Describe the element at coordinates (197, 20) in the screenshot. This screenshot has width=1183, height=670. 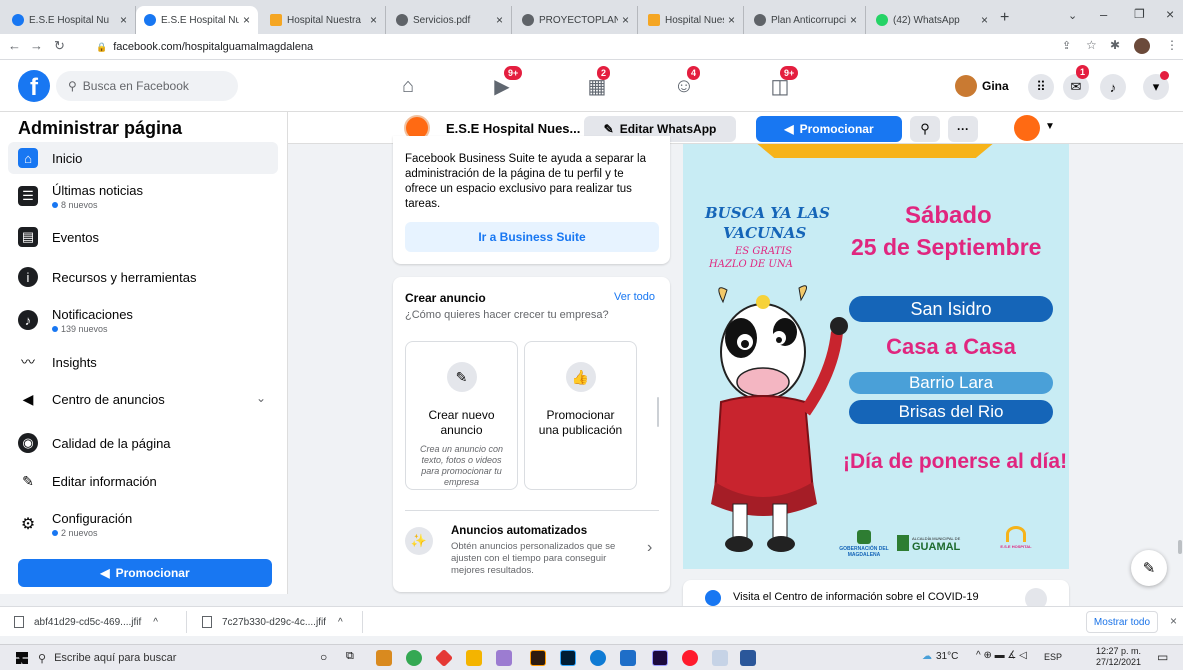
I see `browser-tab-active: E.S.E Hospital Nu ×` at that location.